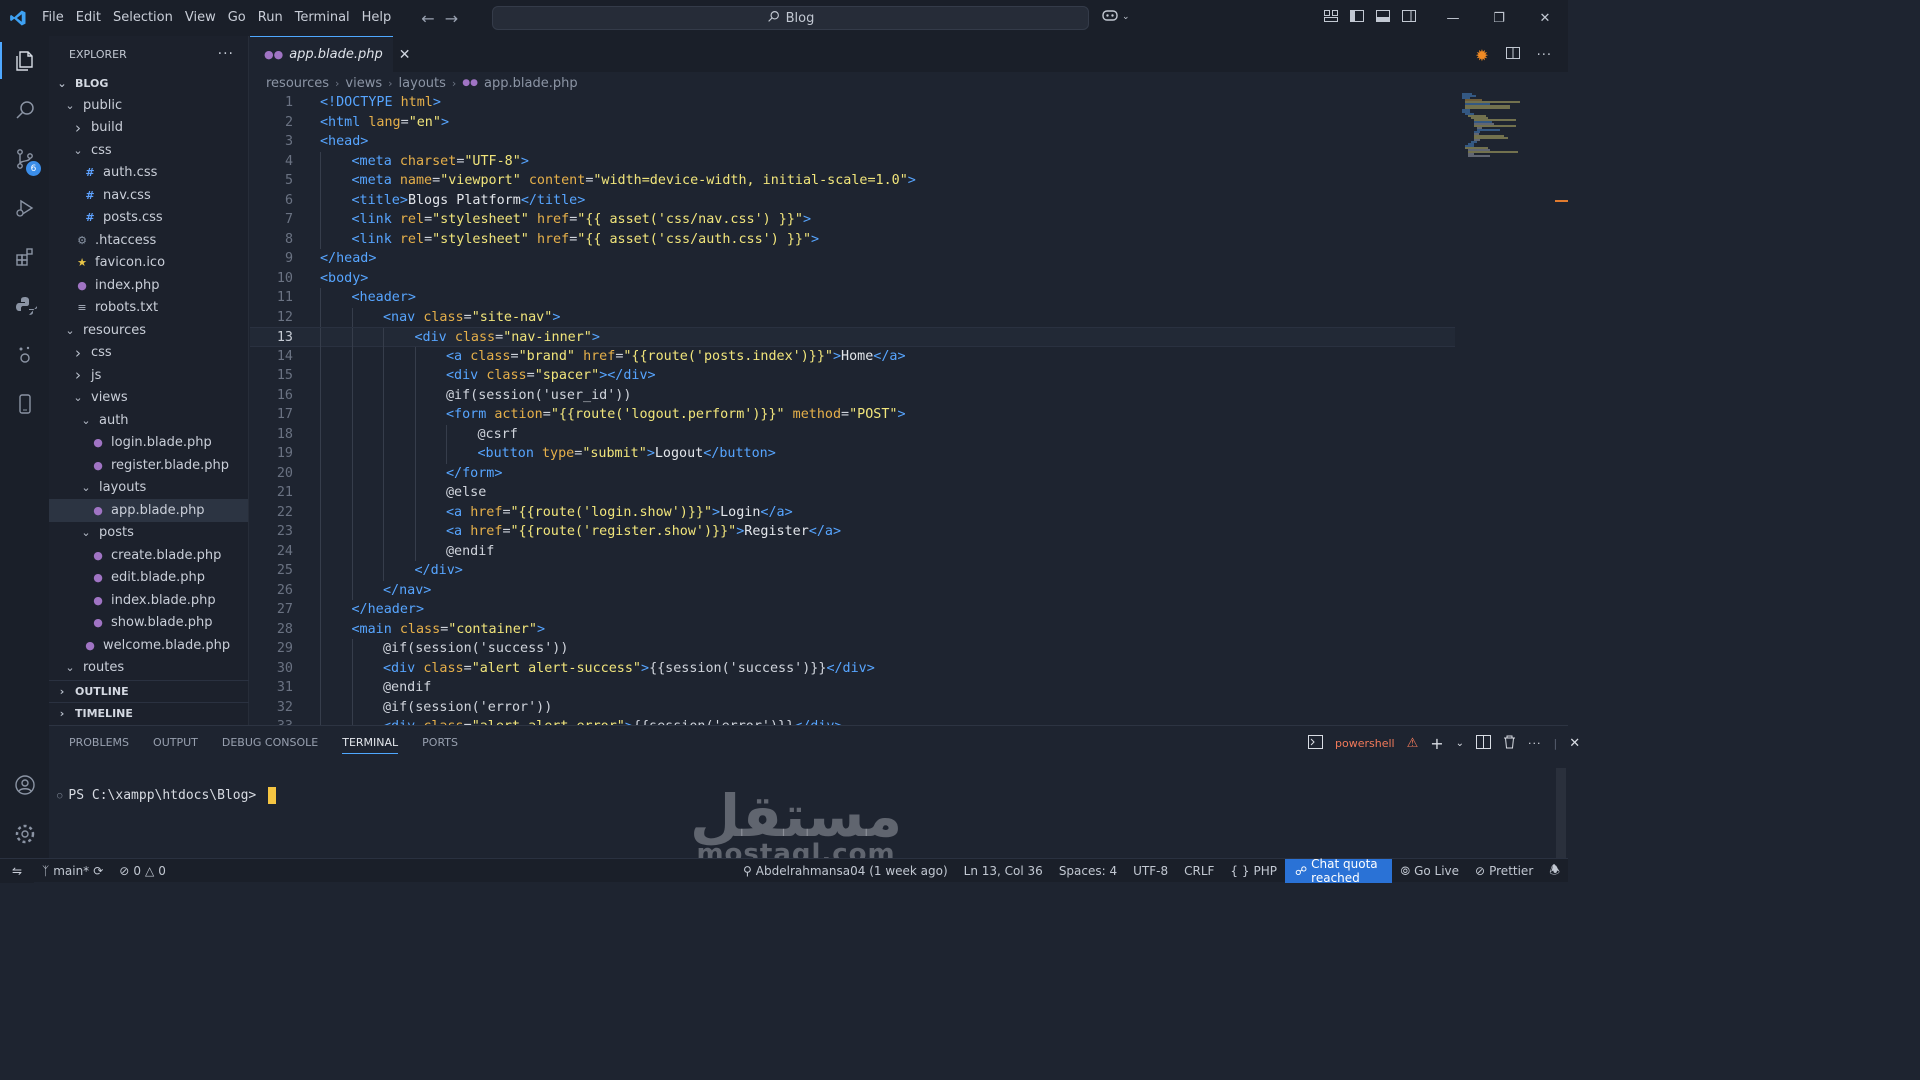  What do you see at coordinates (1561, 813) in the screenshot?
I see `terminal-scrollbar` at bounding box center [1561, 813].